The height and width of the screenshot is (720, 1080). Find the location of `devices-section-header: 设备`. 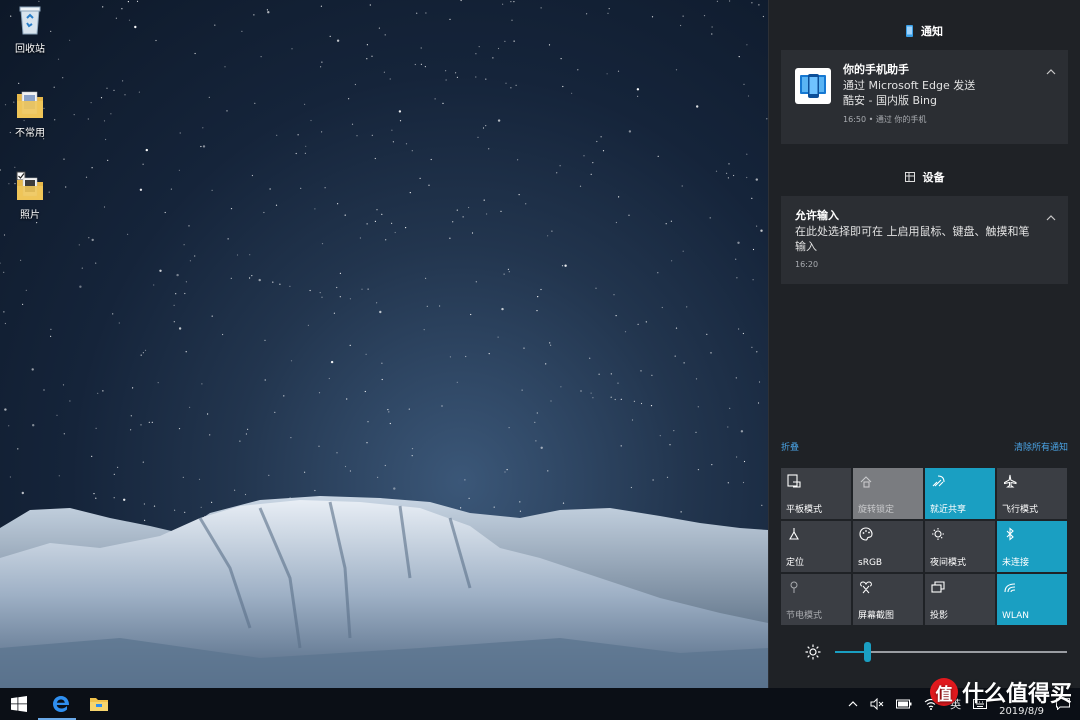

devices-section-header: 设备 is located at coordinates (924, 177).